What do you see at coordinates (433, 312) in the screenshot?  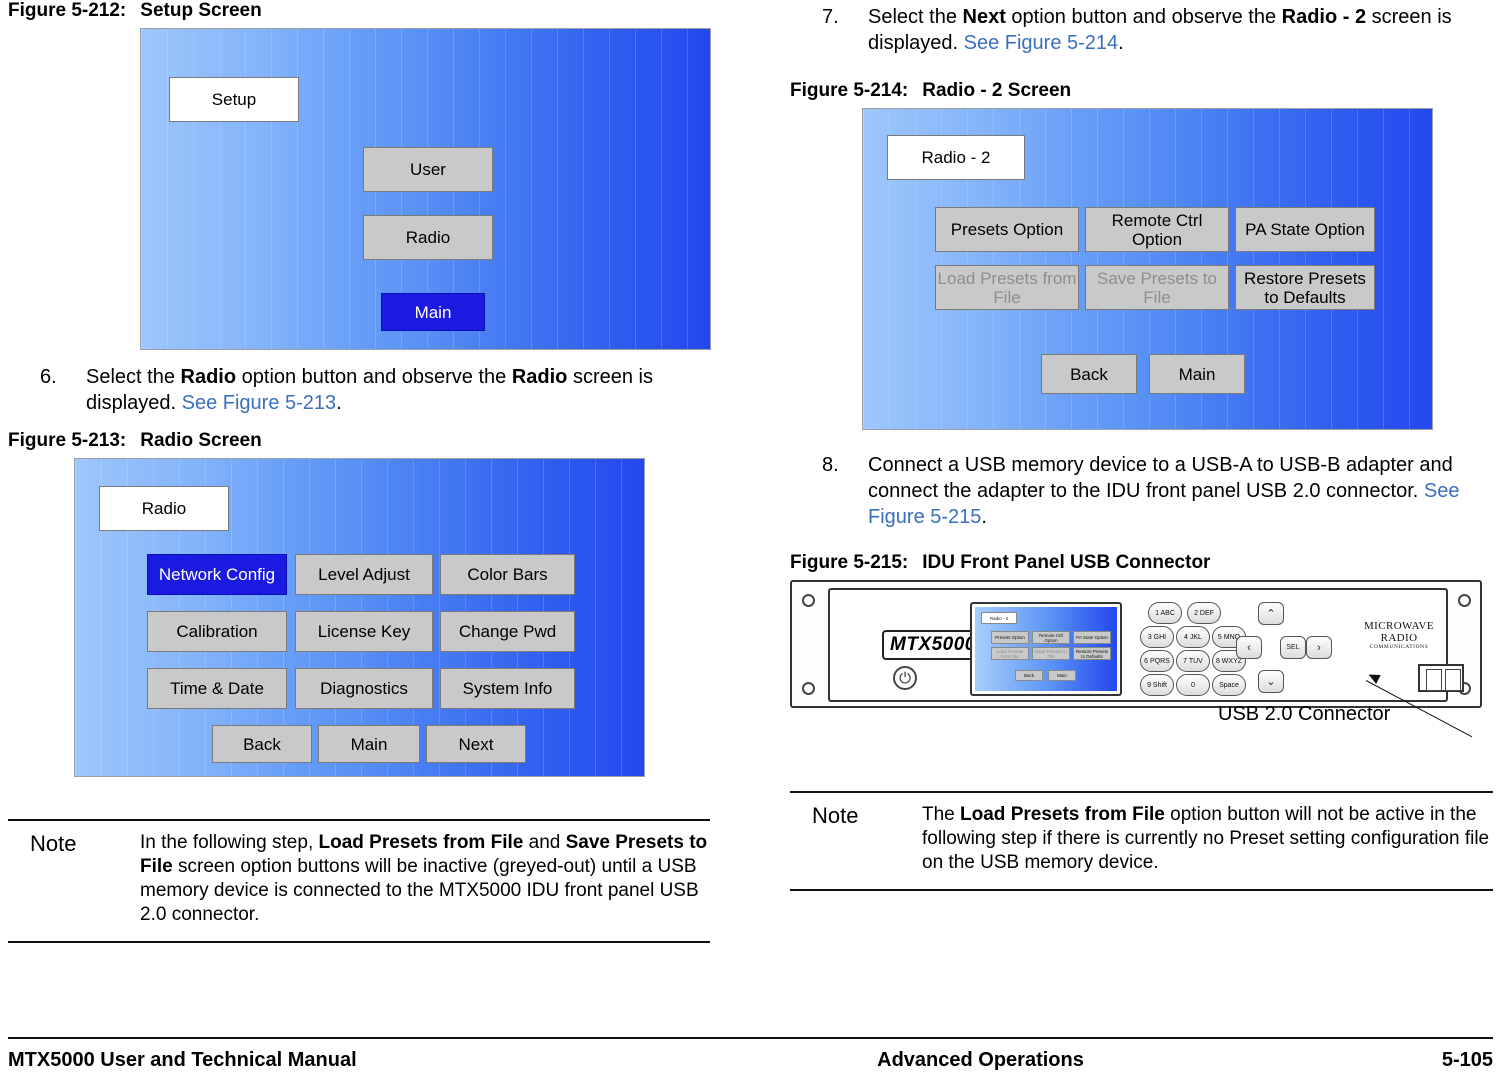 I see `setup-main-button: Main` at bounding box center [433, 312].